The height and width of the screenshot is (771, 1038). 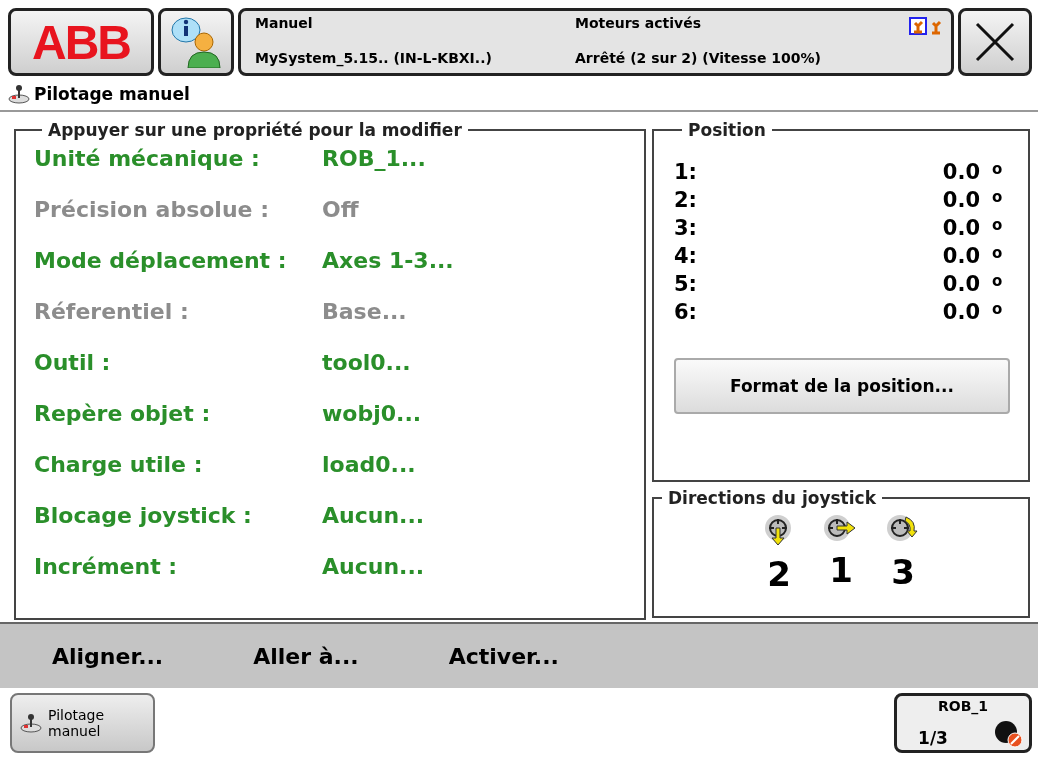 I want to click on property-label: Mode déplacement :, so click(x=161, y=260).